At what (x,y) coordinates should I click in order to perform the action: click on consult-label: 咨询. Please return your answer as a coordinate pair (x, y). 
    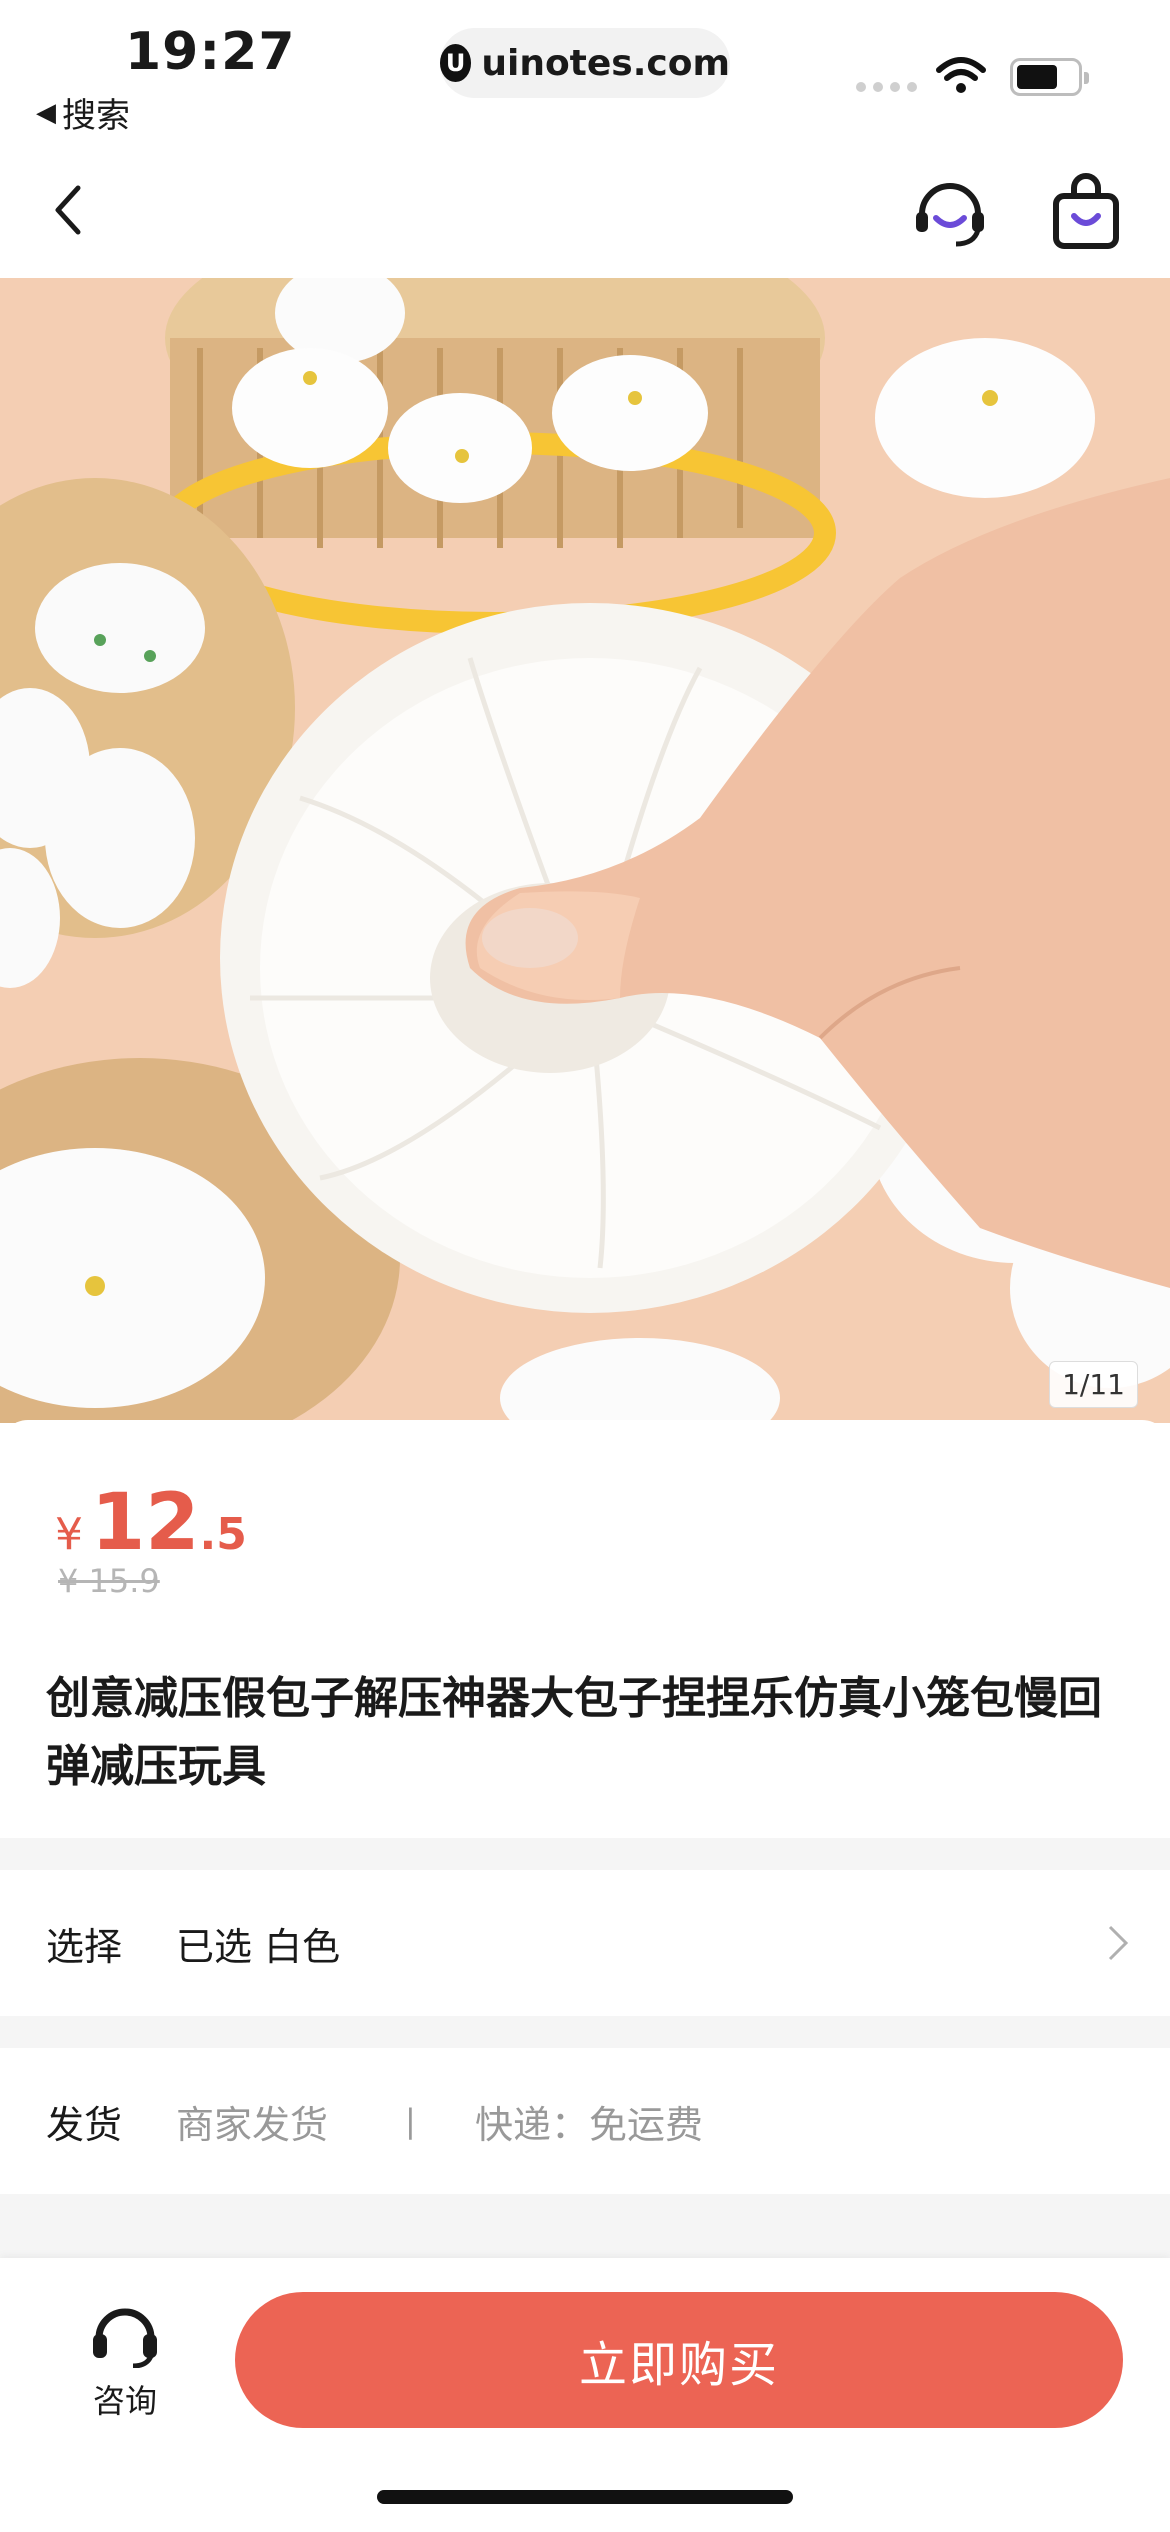
    Looking at the image, I should click on (124, 2401).